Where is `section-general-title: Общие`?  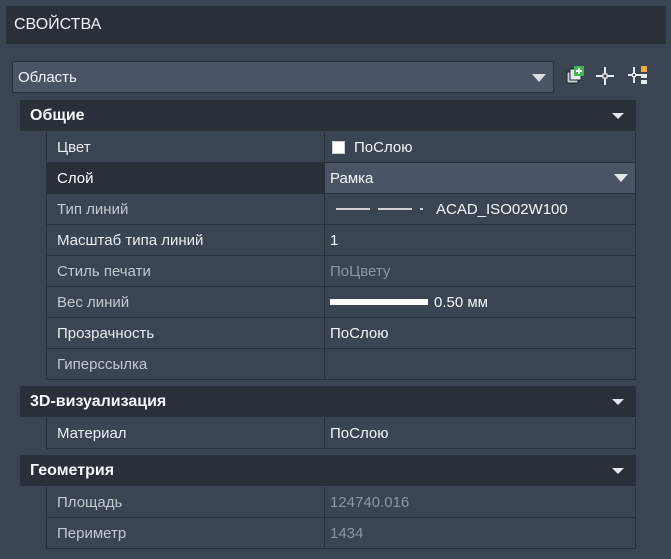
section-general-title: Общие is located at coordinates (57, 115).